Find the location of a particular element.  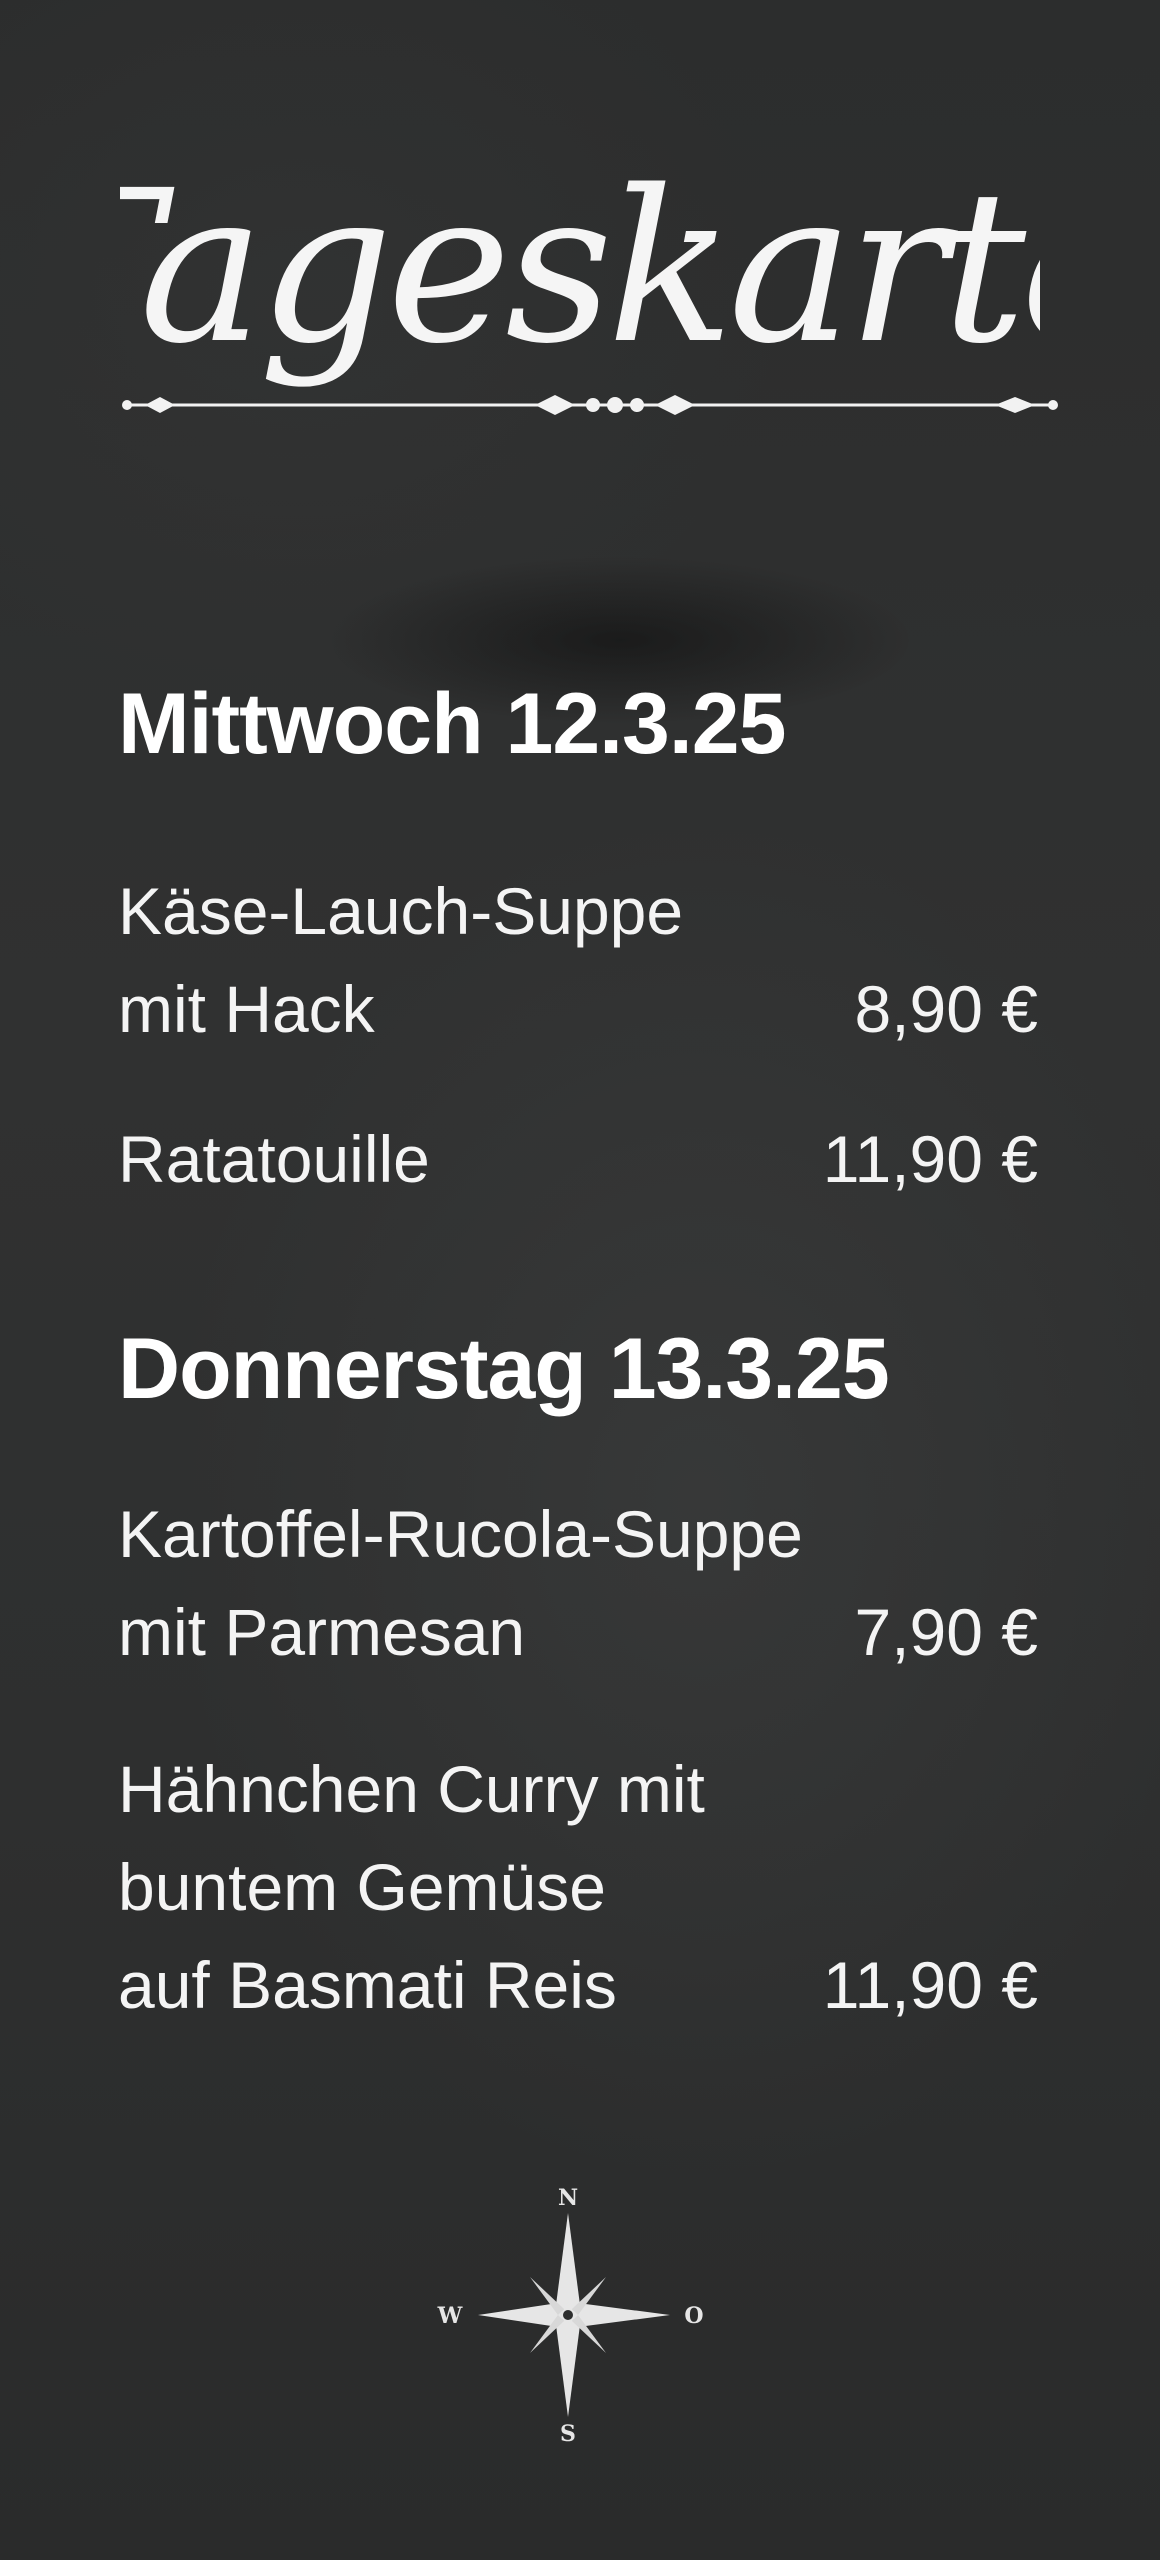

day-heading-wednesday: Mittwoch 12.3.25 is located at coordinates (452, 724).